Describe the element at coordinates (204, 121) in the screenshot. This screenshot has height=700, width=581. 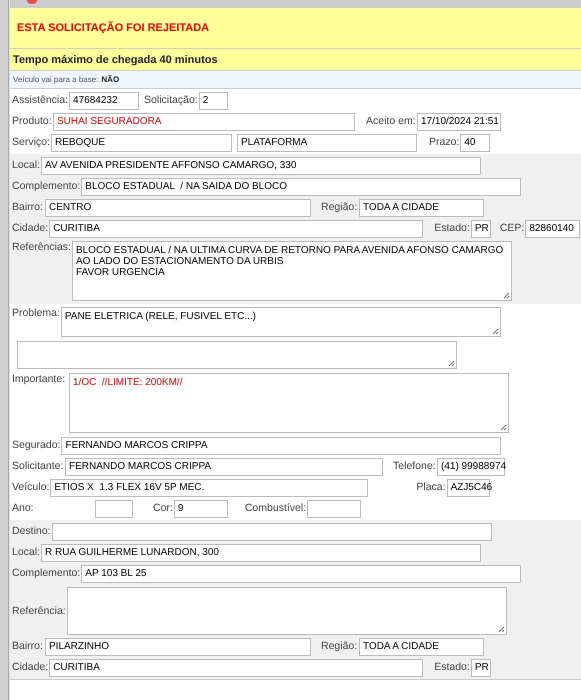
I see `input-field: SUHAI SEGURADORA` at that location.